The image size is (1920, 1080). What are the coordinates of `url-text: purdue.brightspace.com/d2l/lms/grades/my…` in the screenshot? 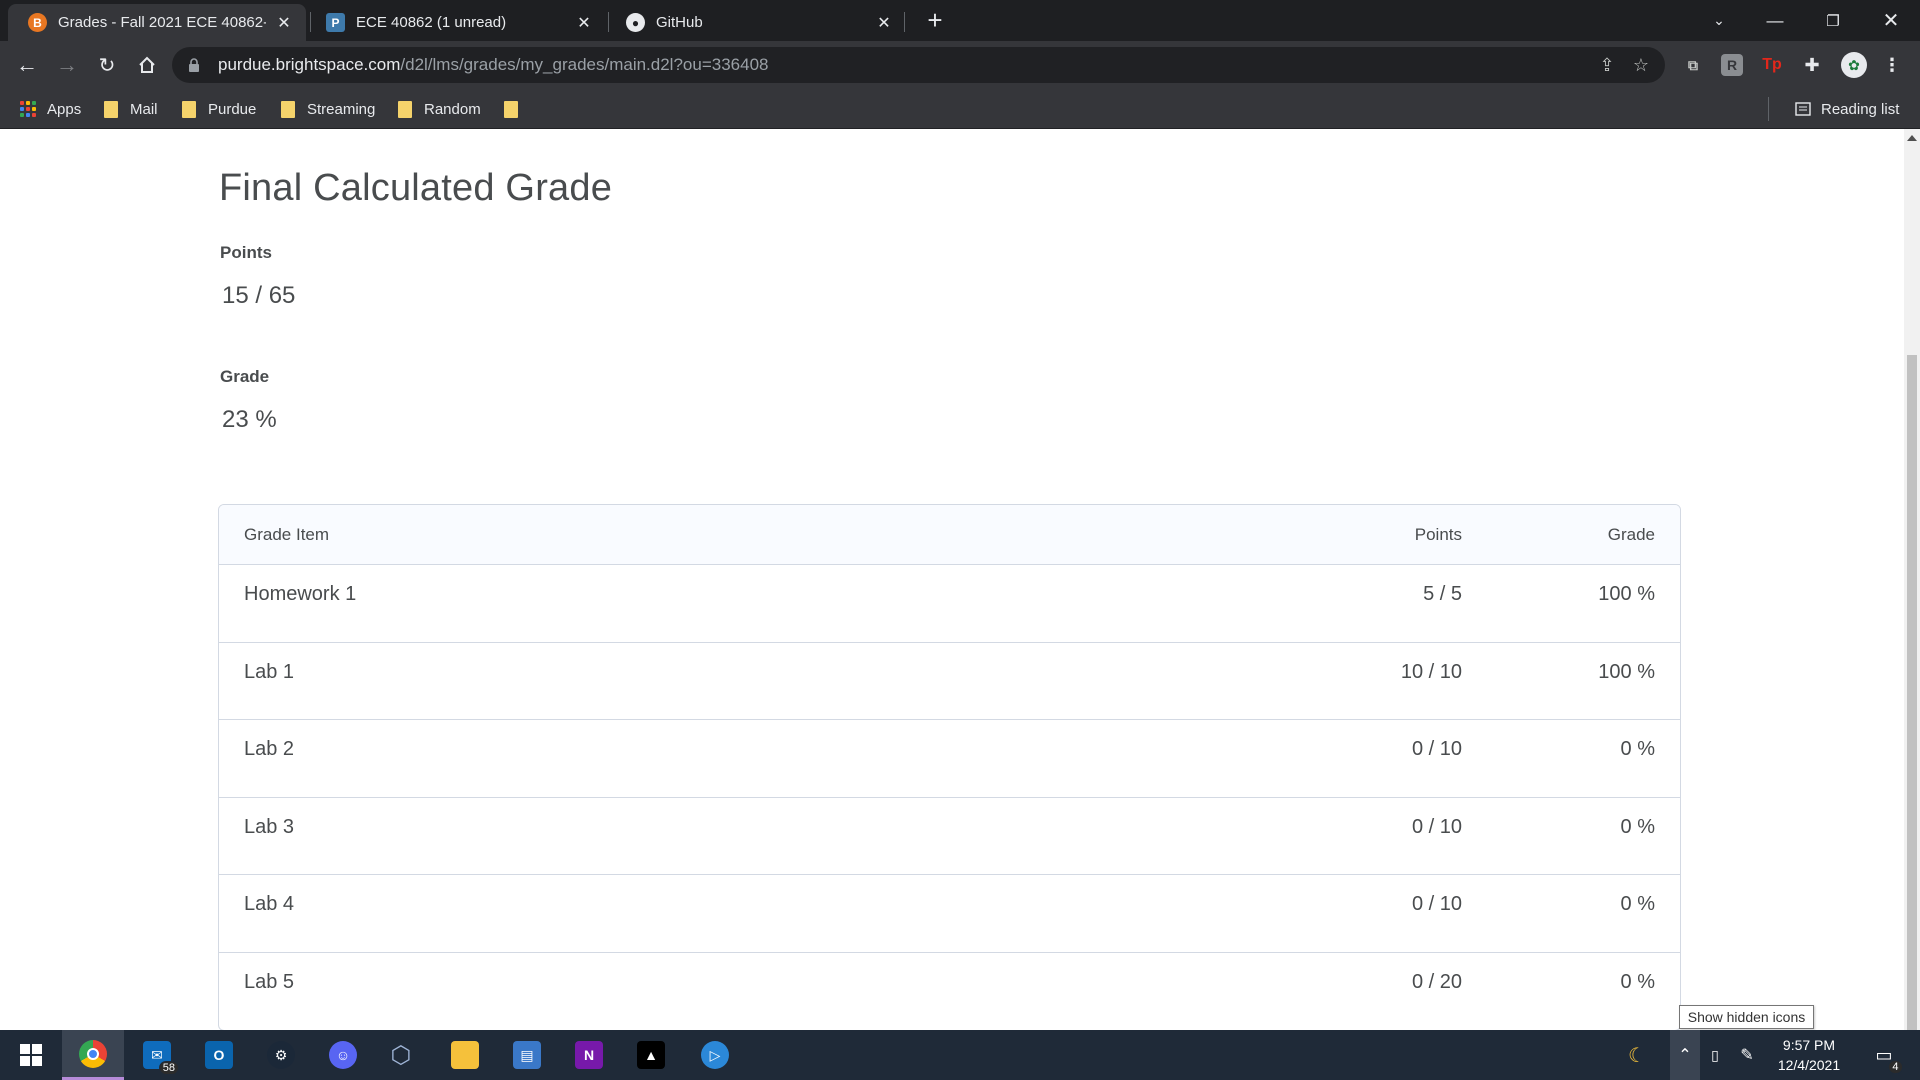 It's located at (493, 65).